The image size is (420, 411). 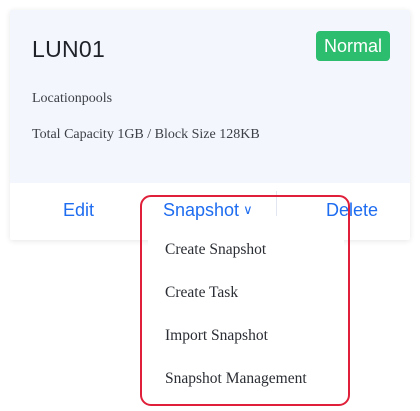 I want to click on status-badge: Normal, so click(x=353, y=46).